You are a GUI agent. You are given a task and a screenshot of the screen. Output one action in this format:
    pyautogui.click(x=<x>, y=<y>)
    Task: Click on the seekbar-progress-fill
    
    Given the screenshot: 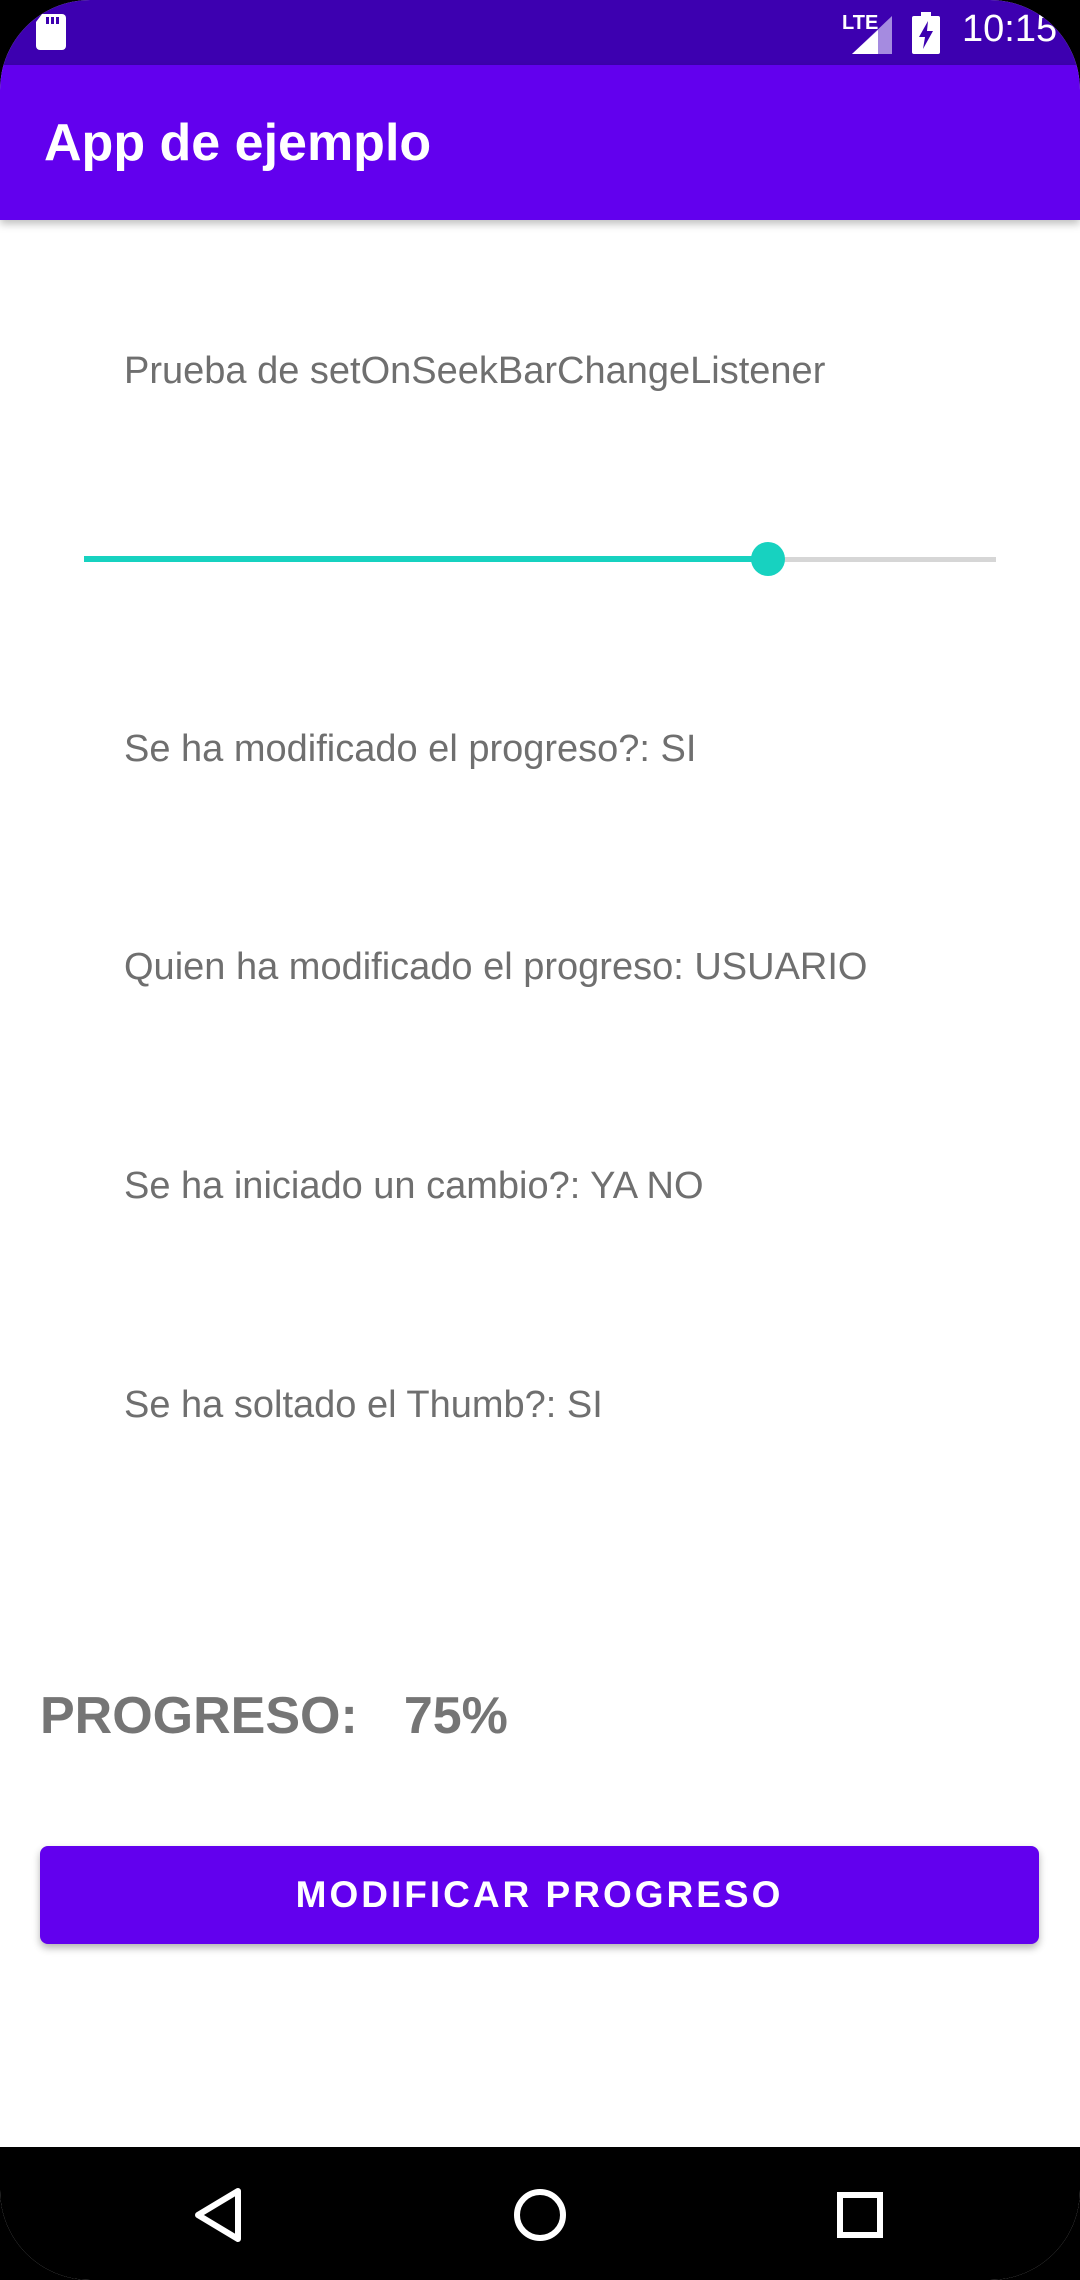 What is the action you would take?
    pyautogui.click(x=426, y=559)
    